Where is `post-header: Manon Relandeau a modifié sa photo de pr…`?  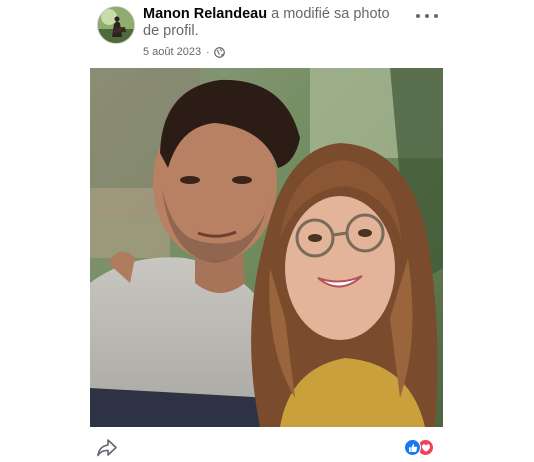
post-header: Manon Relandeau a modifié sa photo de pr… is located at coordinates (270, 34).